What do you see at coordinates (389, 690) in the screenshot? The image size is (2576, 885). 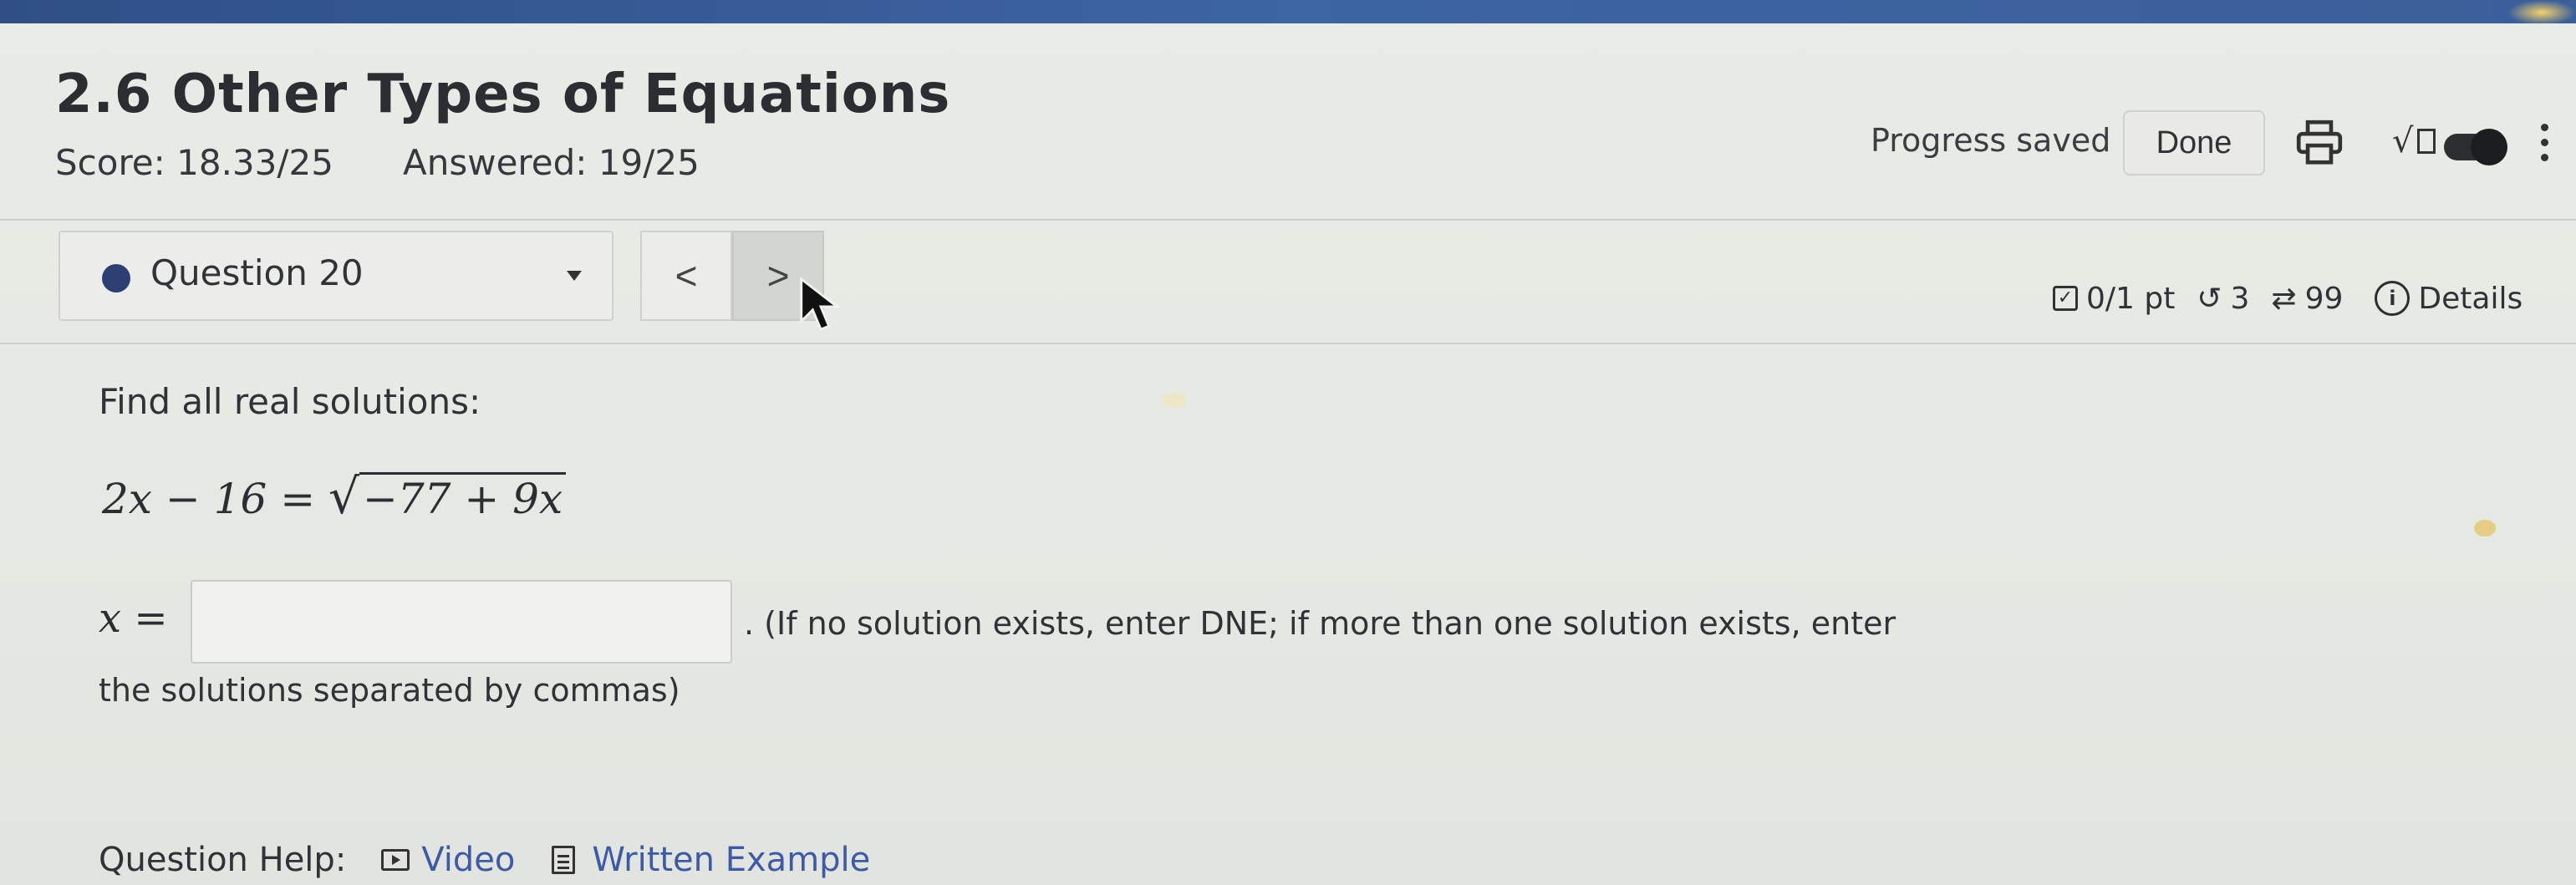 I see `instructions-text-continued: the solutions separated by commas)` at bounding box center [389, 690].